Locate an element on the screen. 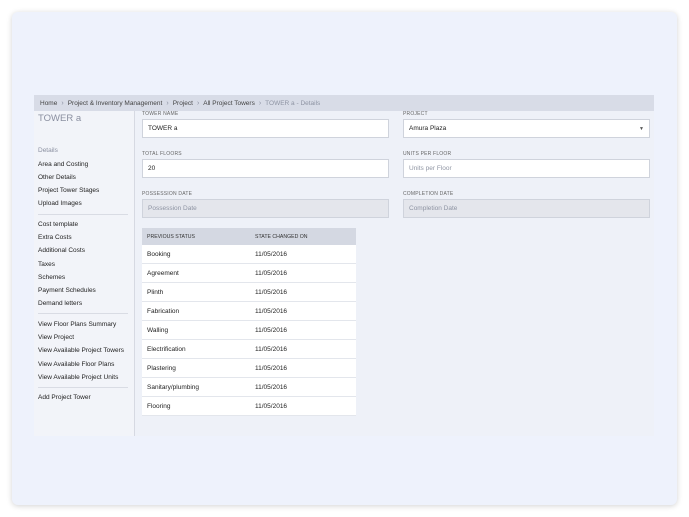 Image resolution: width=689 pixels, height=517 pixels. status-cell: Walling is located at coordinates (196, 330).